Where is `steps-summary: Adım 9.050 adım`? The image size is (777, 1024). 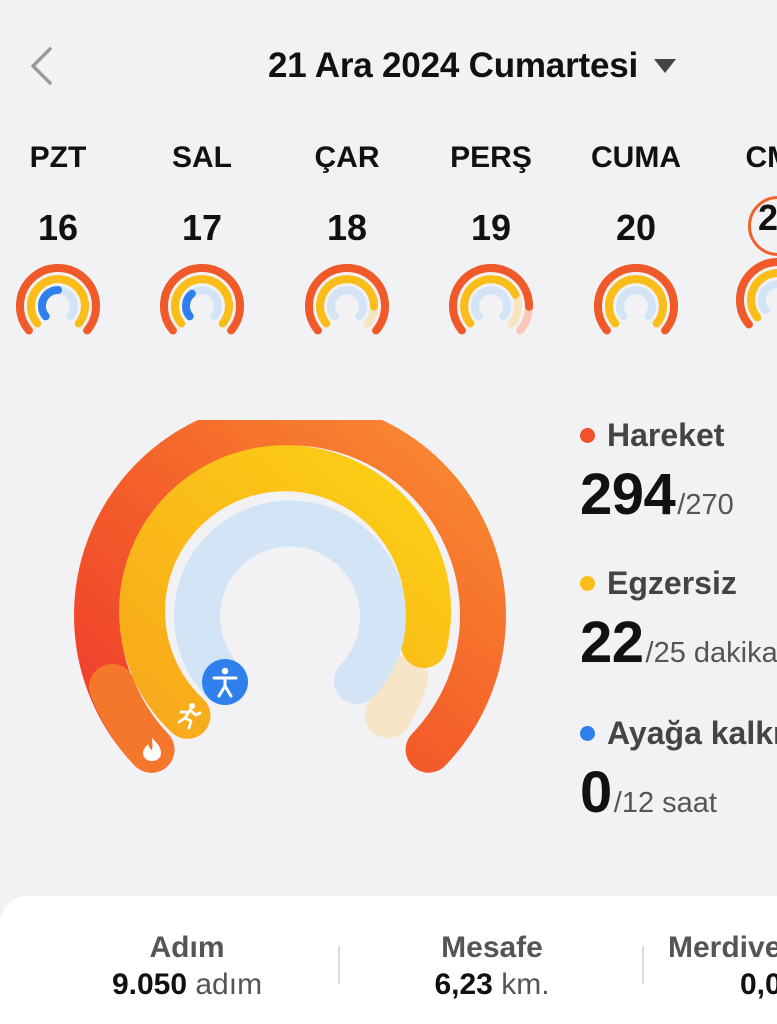 steps-summary: Adım 9.050 adım is located at coordinates (187, 967).